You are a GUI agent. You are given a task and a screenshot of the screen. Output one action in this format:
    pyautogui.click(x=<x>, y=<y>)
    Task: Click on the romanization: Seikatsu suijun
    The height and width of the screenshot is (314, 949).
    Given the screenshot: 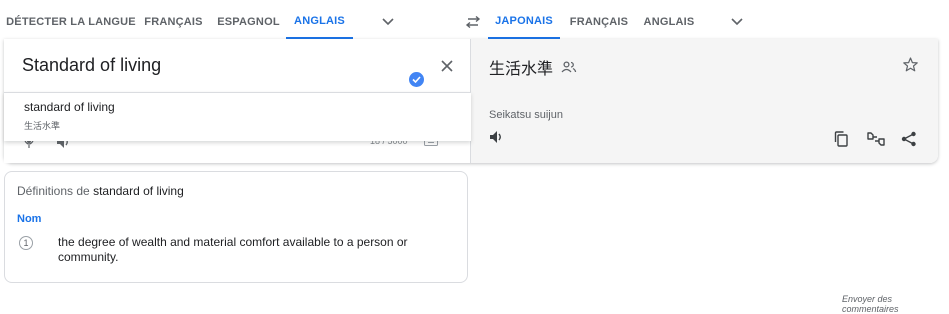 What is the action you would take?
    pyautogui.click(x=526, y=115)
    